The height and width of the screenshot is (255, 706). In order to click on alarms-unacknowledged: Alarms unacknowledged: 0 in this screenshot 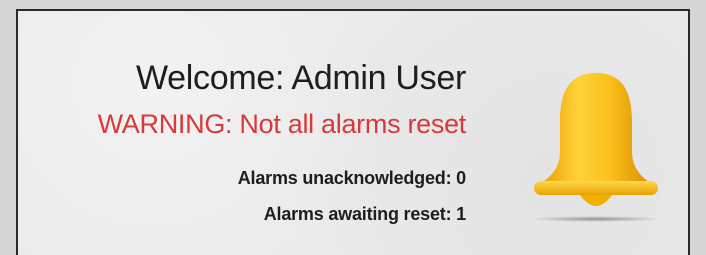, I will do `click(351, 178)`.